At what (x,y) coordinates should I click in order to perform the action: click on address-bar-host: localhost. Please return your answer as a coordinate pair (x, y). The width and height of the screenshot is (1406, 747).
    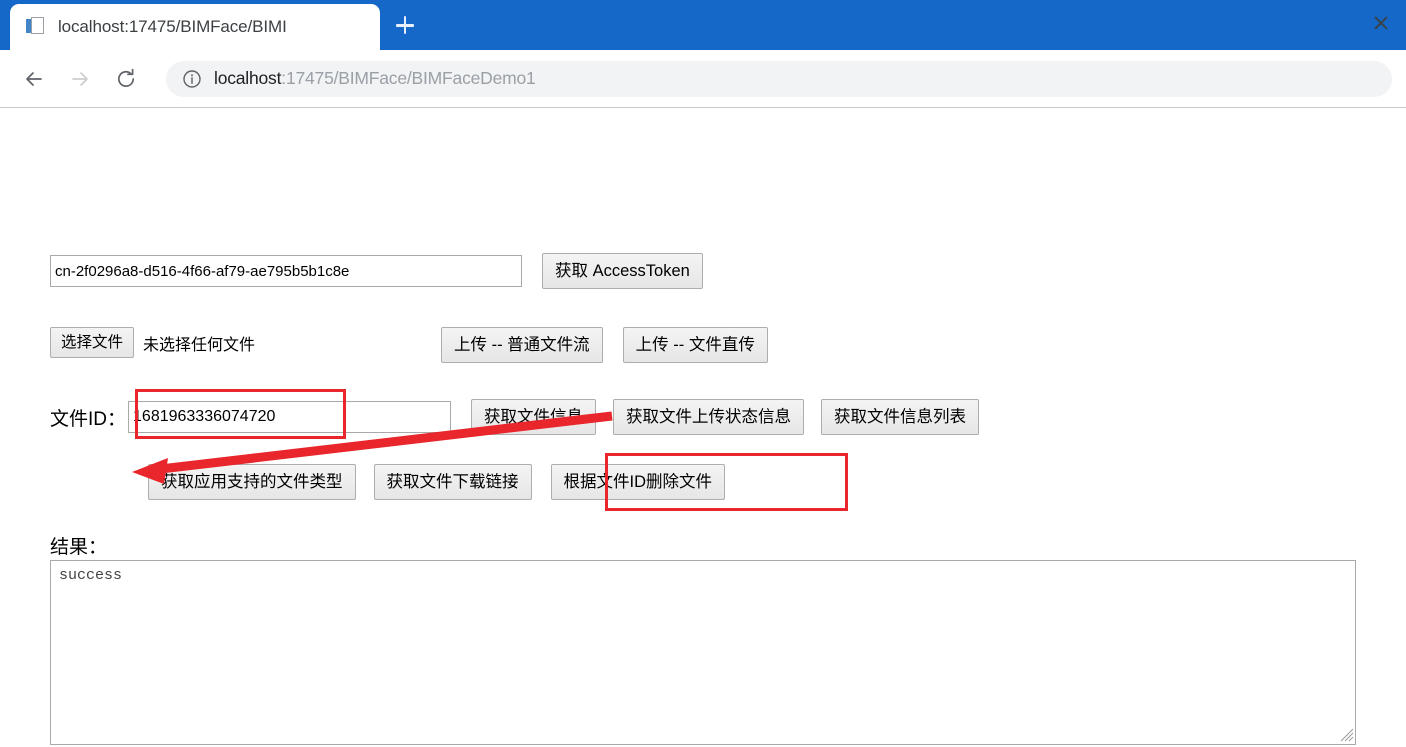
    Looking at the image, I should click on (248, 78).